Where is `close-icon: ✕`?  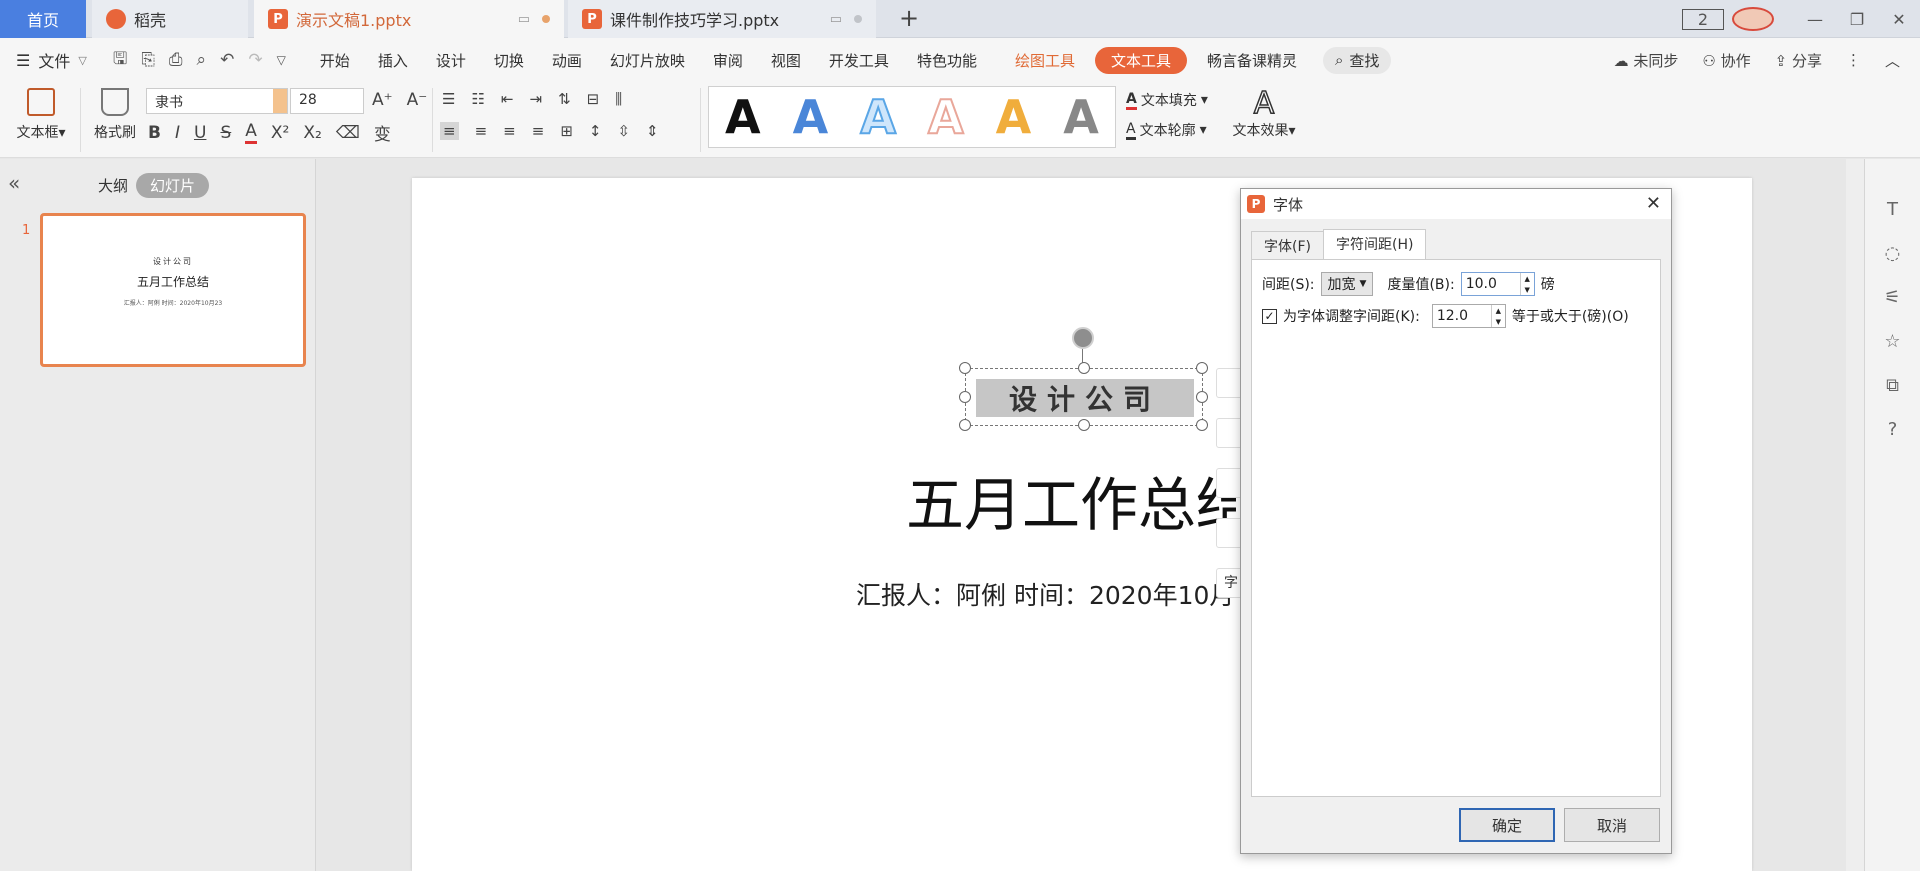 close-icon: ✕ is located at coordinates (1653, 203).